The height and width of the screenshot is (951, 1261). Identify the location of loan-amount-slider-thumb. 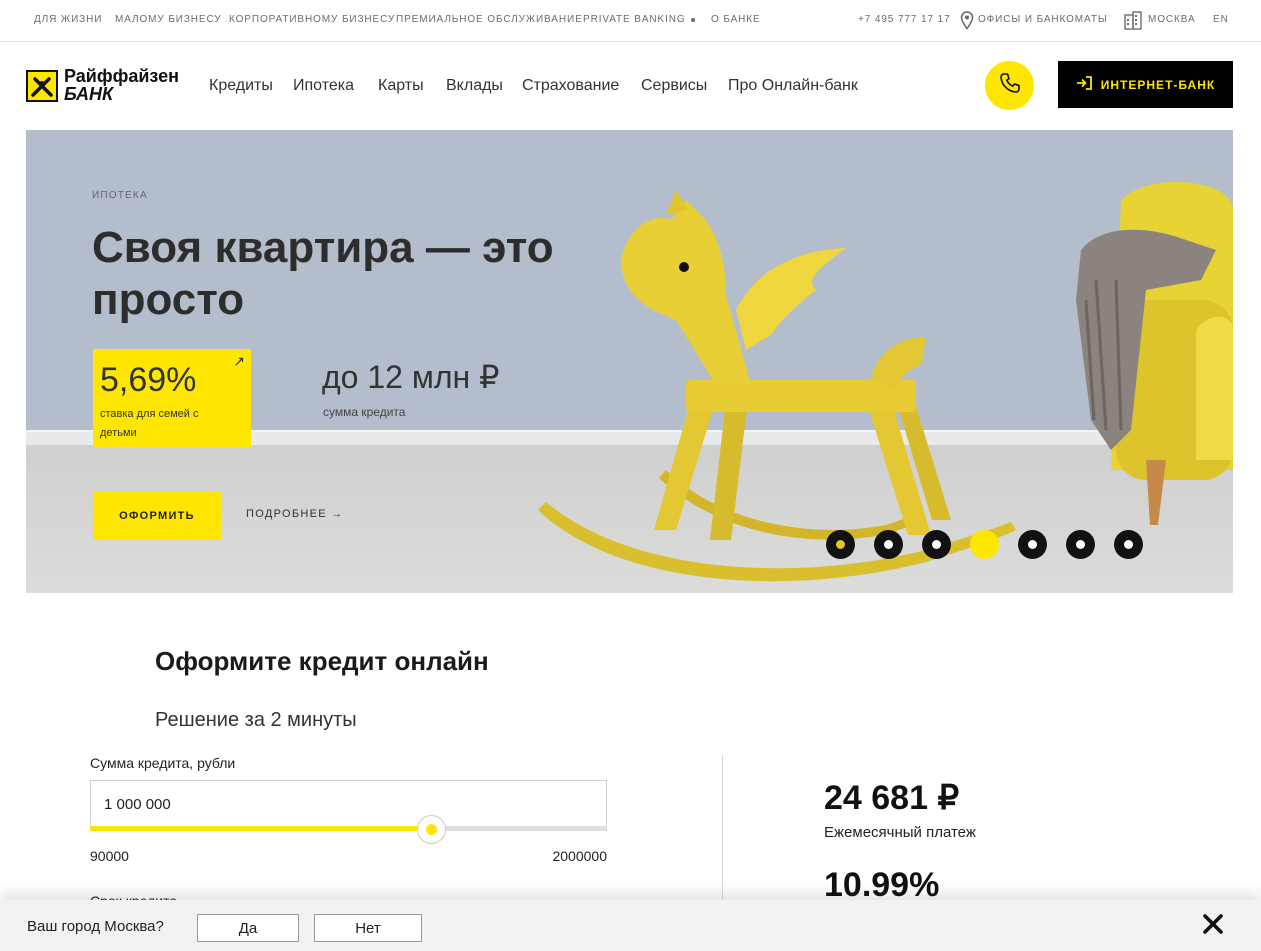
(431, 829).